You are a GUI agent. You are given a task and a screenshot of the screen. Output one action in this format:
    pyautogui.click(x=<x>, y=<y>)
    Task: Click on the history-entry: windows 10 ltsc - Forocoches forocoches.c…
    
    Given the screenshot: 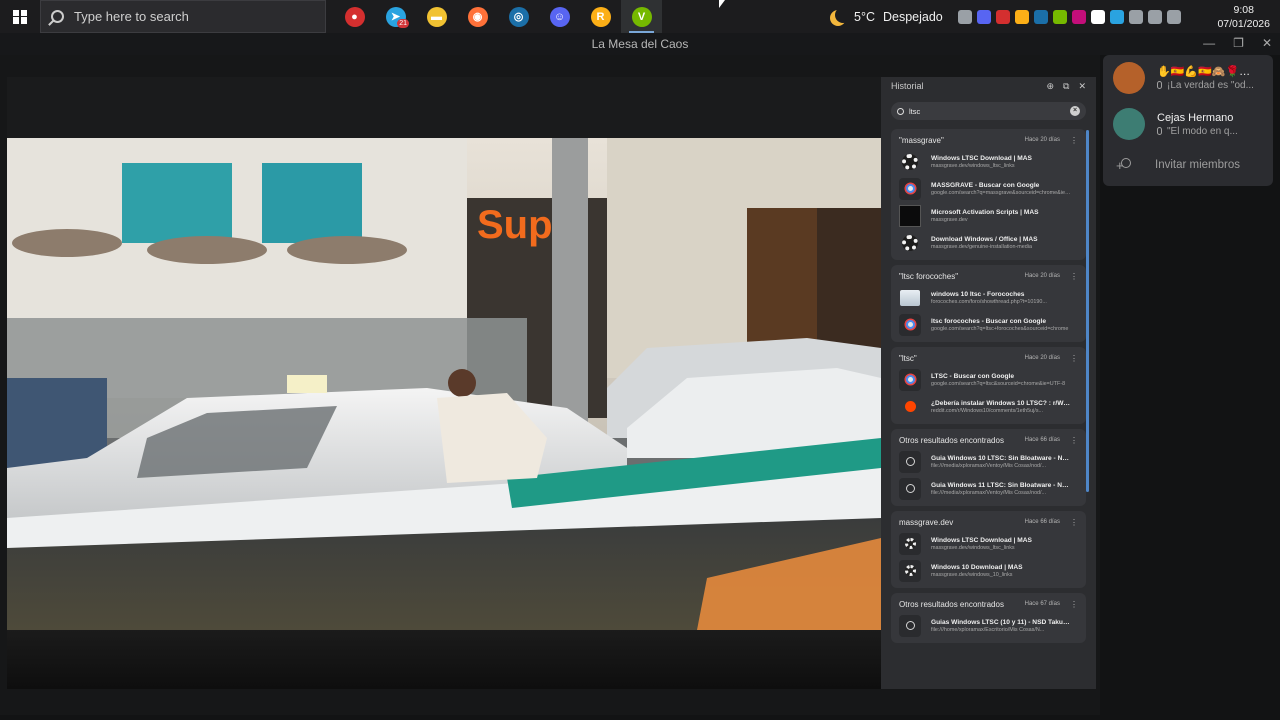 What is the action you would take?
    pyautogui.click(x=988, y=297)
    